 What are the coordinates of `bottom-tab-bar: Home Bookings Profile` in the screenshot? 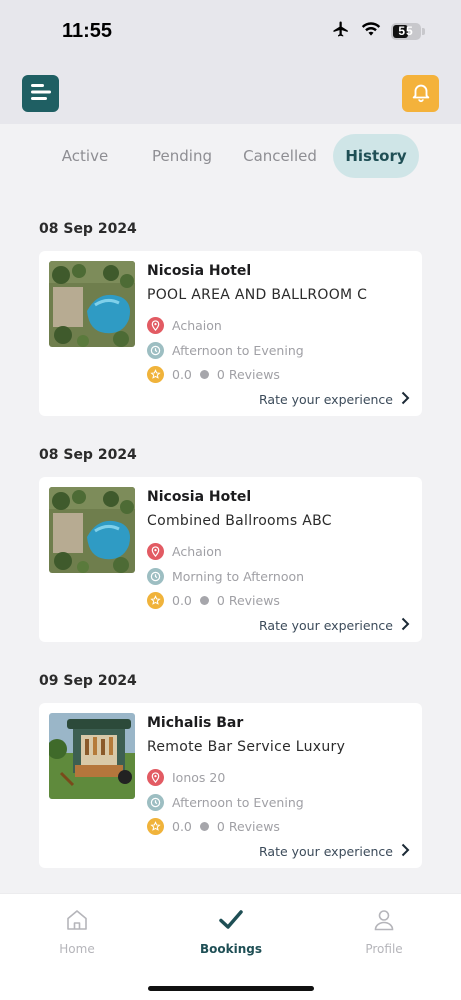 It's located at (230, 946).